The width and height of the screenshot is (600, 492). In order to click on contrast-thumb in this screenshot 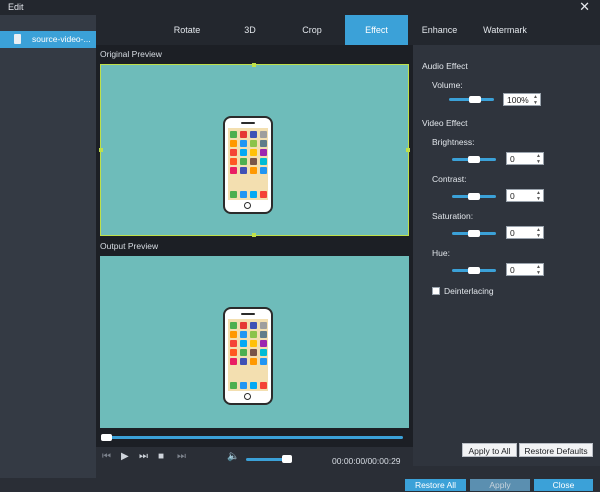, I will do `click(474, 196)`.